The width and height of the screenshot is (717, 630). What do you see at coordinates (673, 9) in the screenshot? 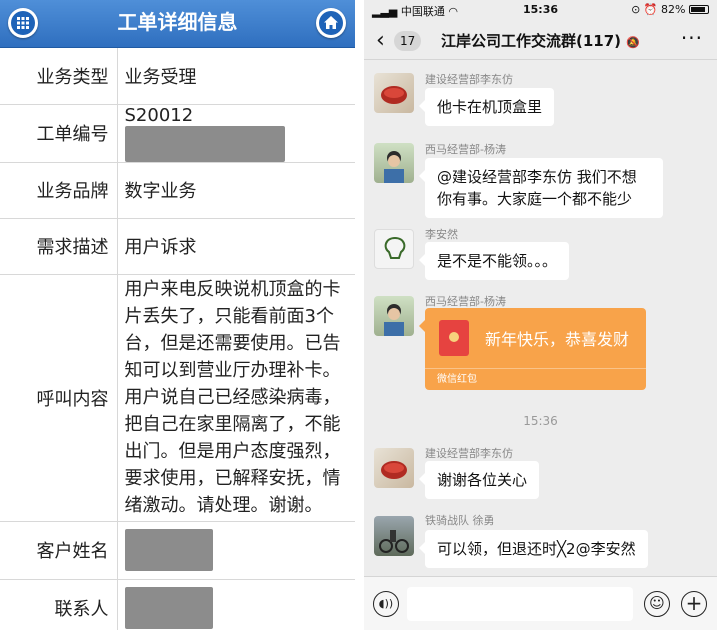
I see `battery-percent: 82%` at bounding box center [673, 9].